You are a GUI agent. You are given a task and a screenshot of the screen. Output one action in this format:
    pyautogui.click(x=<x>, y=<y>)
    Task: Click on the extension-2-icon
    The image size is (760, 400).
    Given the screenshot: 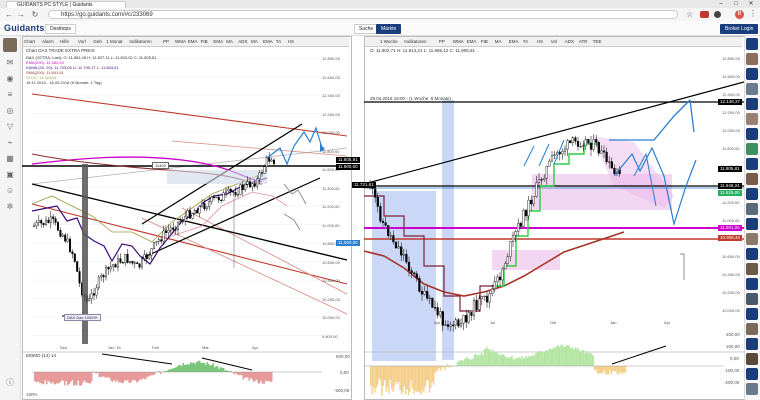 What is the action you would take?
    pyautogui.click(x=717, y=14)
    